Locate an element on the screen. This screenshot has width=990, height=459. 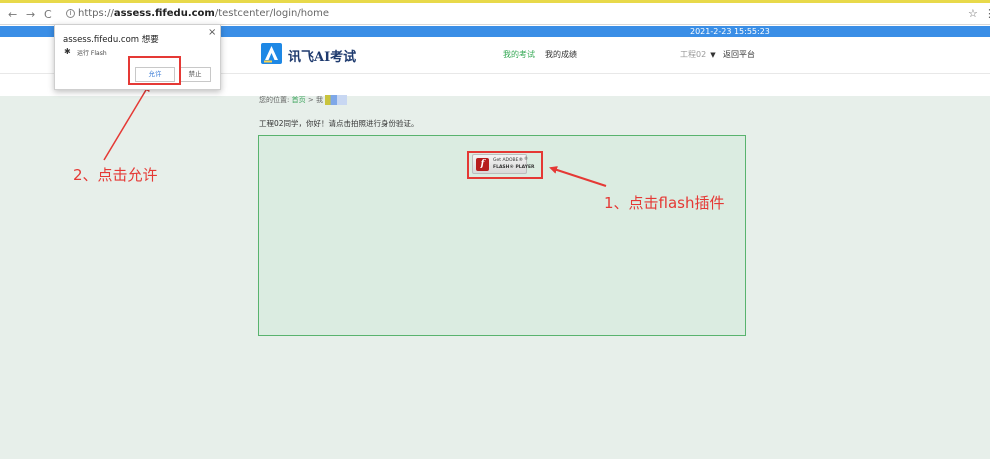
breadcrumb-home-link: 首页 is located at coordinates (299, 100).